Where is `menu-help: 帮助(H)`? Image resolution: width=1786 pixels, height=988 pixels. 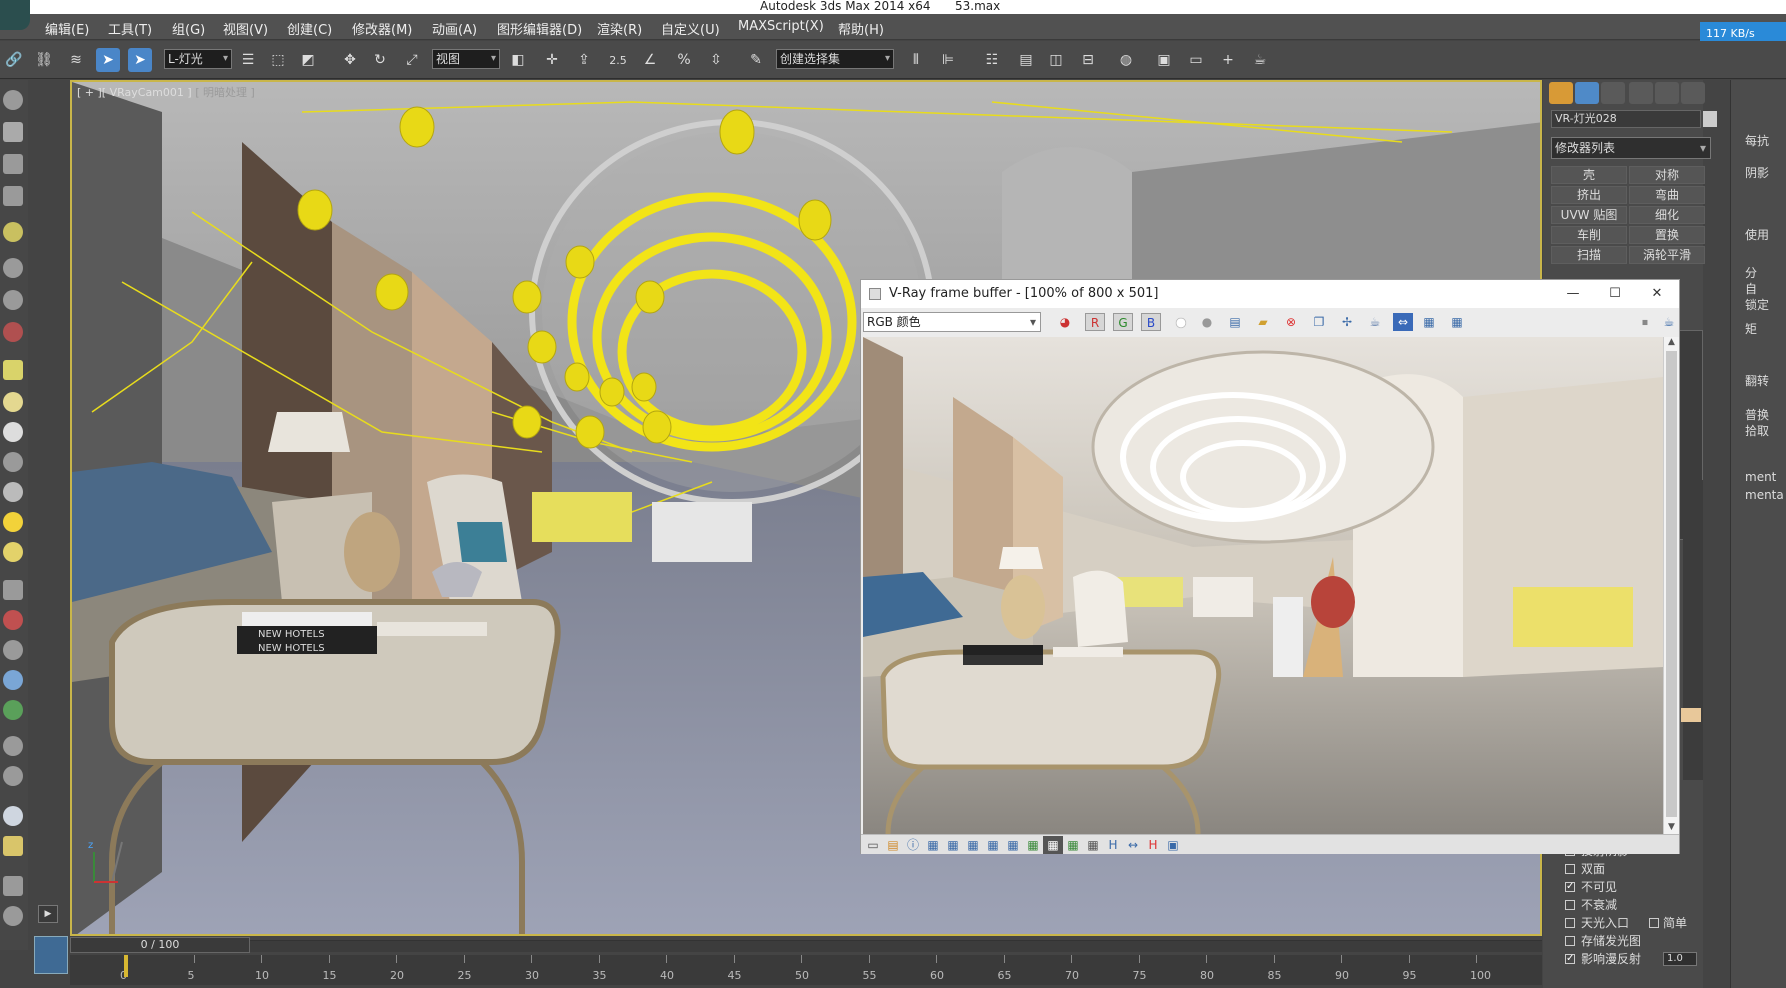 menu-help: 帮助(H) is located at coordinates (861, 28).